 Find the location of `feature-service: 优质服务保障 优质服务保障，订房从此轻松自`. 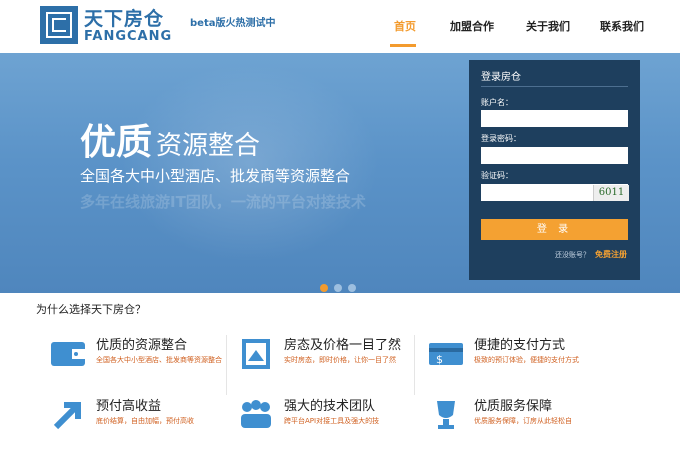

feature-service: 优质服务保障 优质服务保障，订房从此轻松自 is located at coordinates (523, 430).